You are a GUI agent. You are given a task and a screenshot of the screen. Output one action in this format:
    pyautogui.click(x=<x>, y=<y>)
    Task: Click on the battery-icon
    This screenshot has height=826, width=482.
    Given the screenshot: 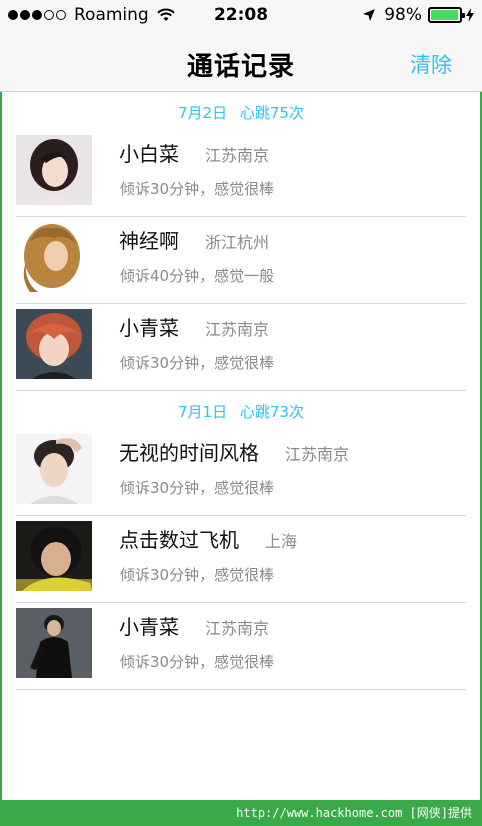 What is the action you would take?
    pyautogui.click(x=446, y=15)
    